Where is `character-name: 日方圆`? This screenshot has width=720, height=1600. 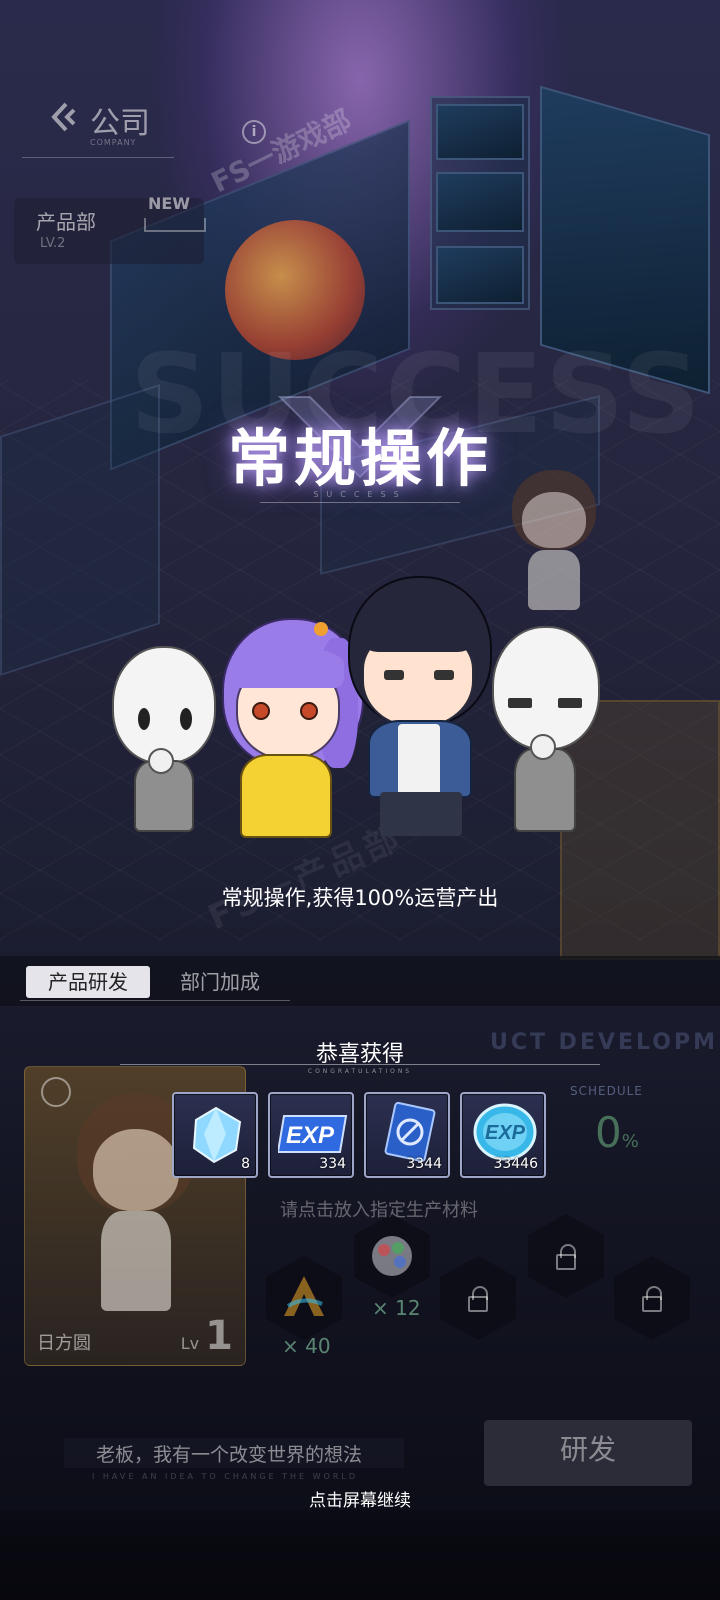
character-name: 日方圆 is located at coordinates (64, 1343).